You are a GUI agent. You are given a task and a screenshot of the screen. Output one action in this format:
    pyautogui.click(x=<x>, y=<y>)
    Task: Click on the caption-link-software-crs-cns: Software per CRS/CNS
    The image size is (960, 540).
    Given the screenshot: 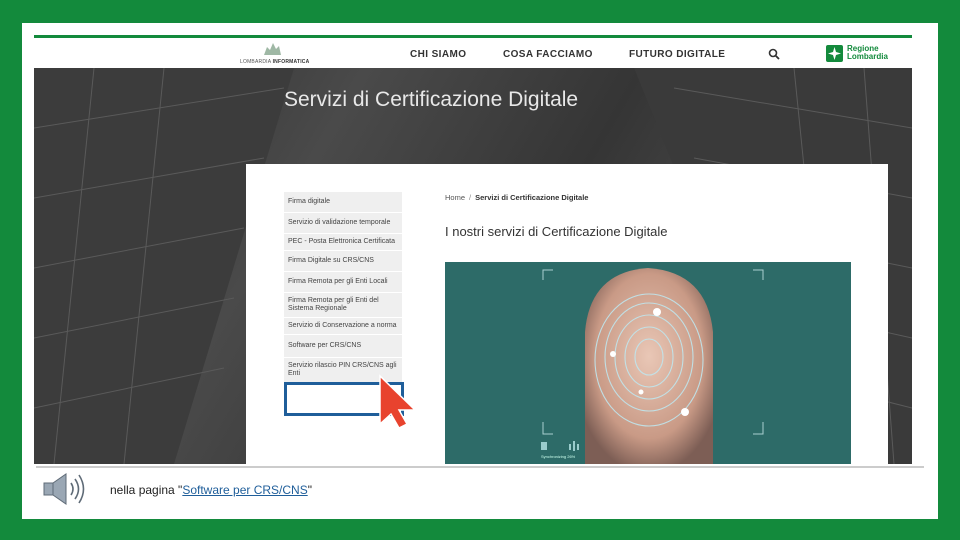 What is the action you would take?
    pyautogui.click(x=244, y=490)
    